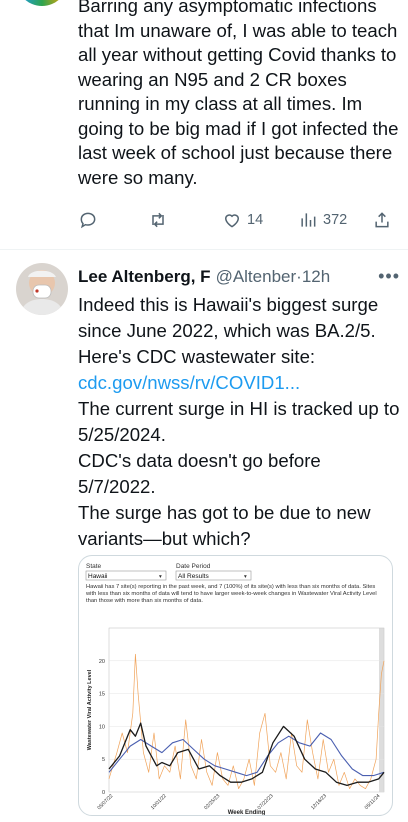 The image size is (408, 822). I want to click on like-button: 14, so click(242, 220).